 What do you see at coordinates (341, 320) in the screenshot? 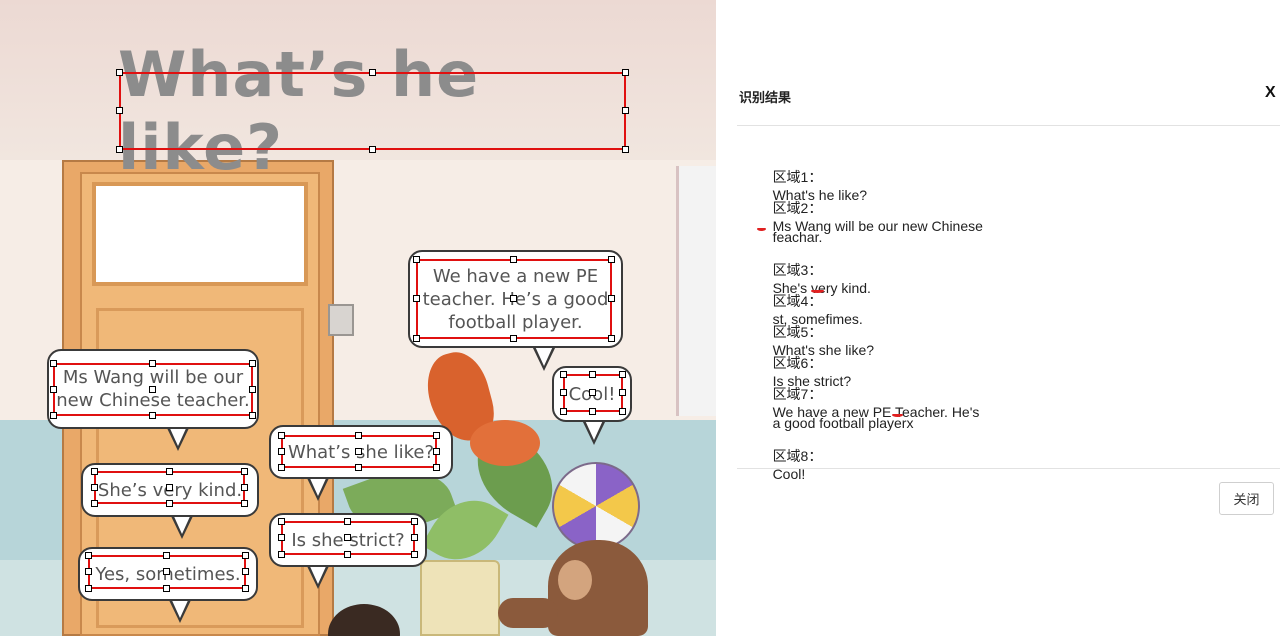
I see `door-handle` at bounding box center [341, 320].